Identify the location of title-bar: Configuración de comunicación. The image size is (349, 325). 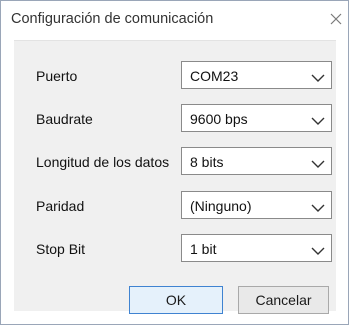
(174, 20).